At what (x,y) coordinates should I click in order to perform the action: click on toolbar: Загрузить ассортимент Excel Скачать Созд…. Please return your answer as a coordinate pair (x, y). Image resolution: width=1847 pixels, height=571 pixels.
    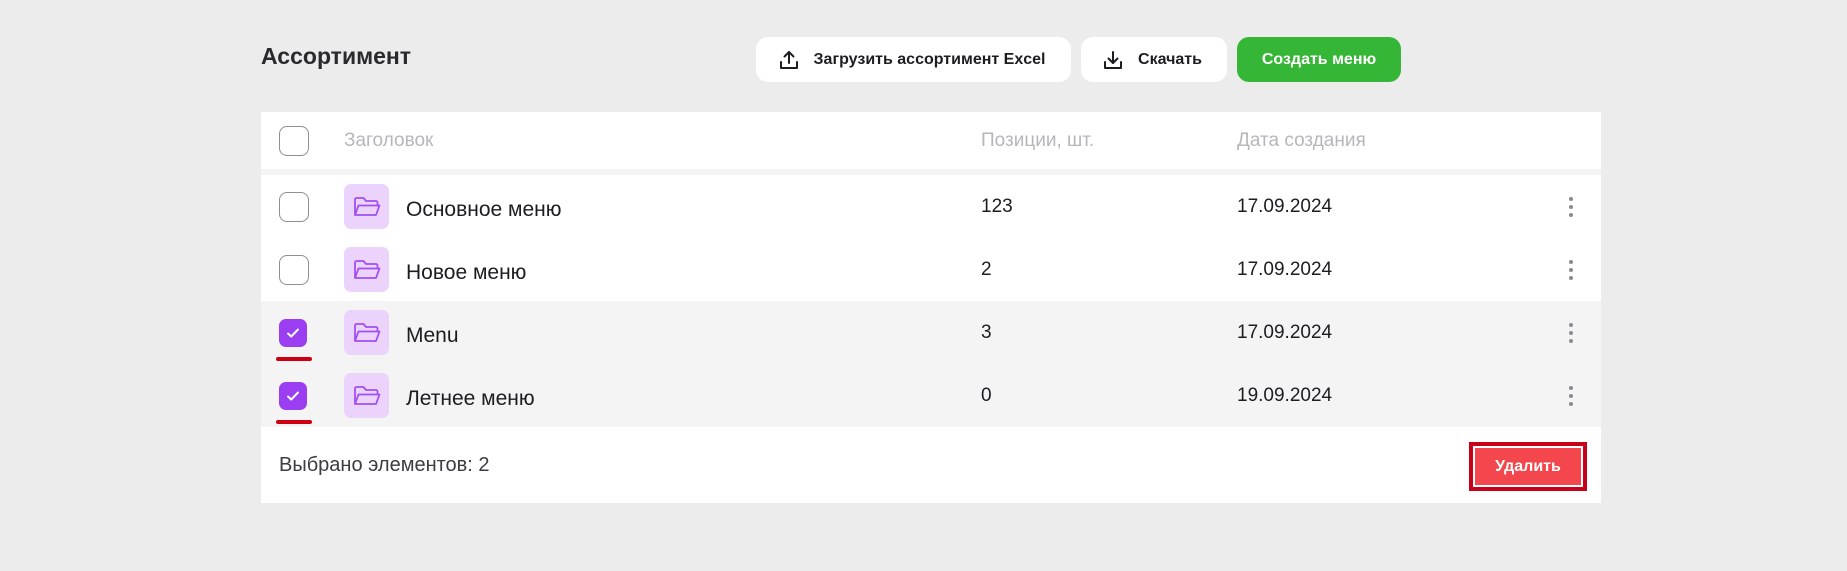
    Looking at the image, I should click on (1078, 59).